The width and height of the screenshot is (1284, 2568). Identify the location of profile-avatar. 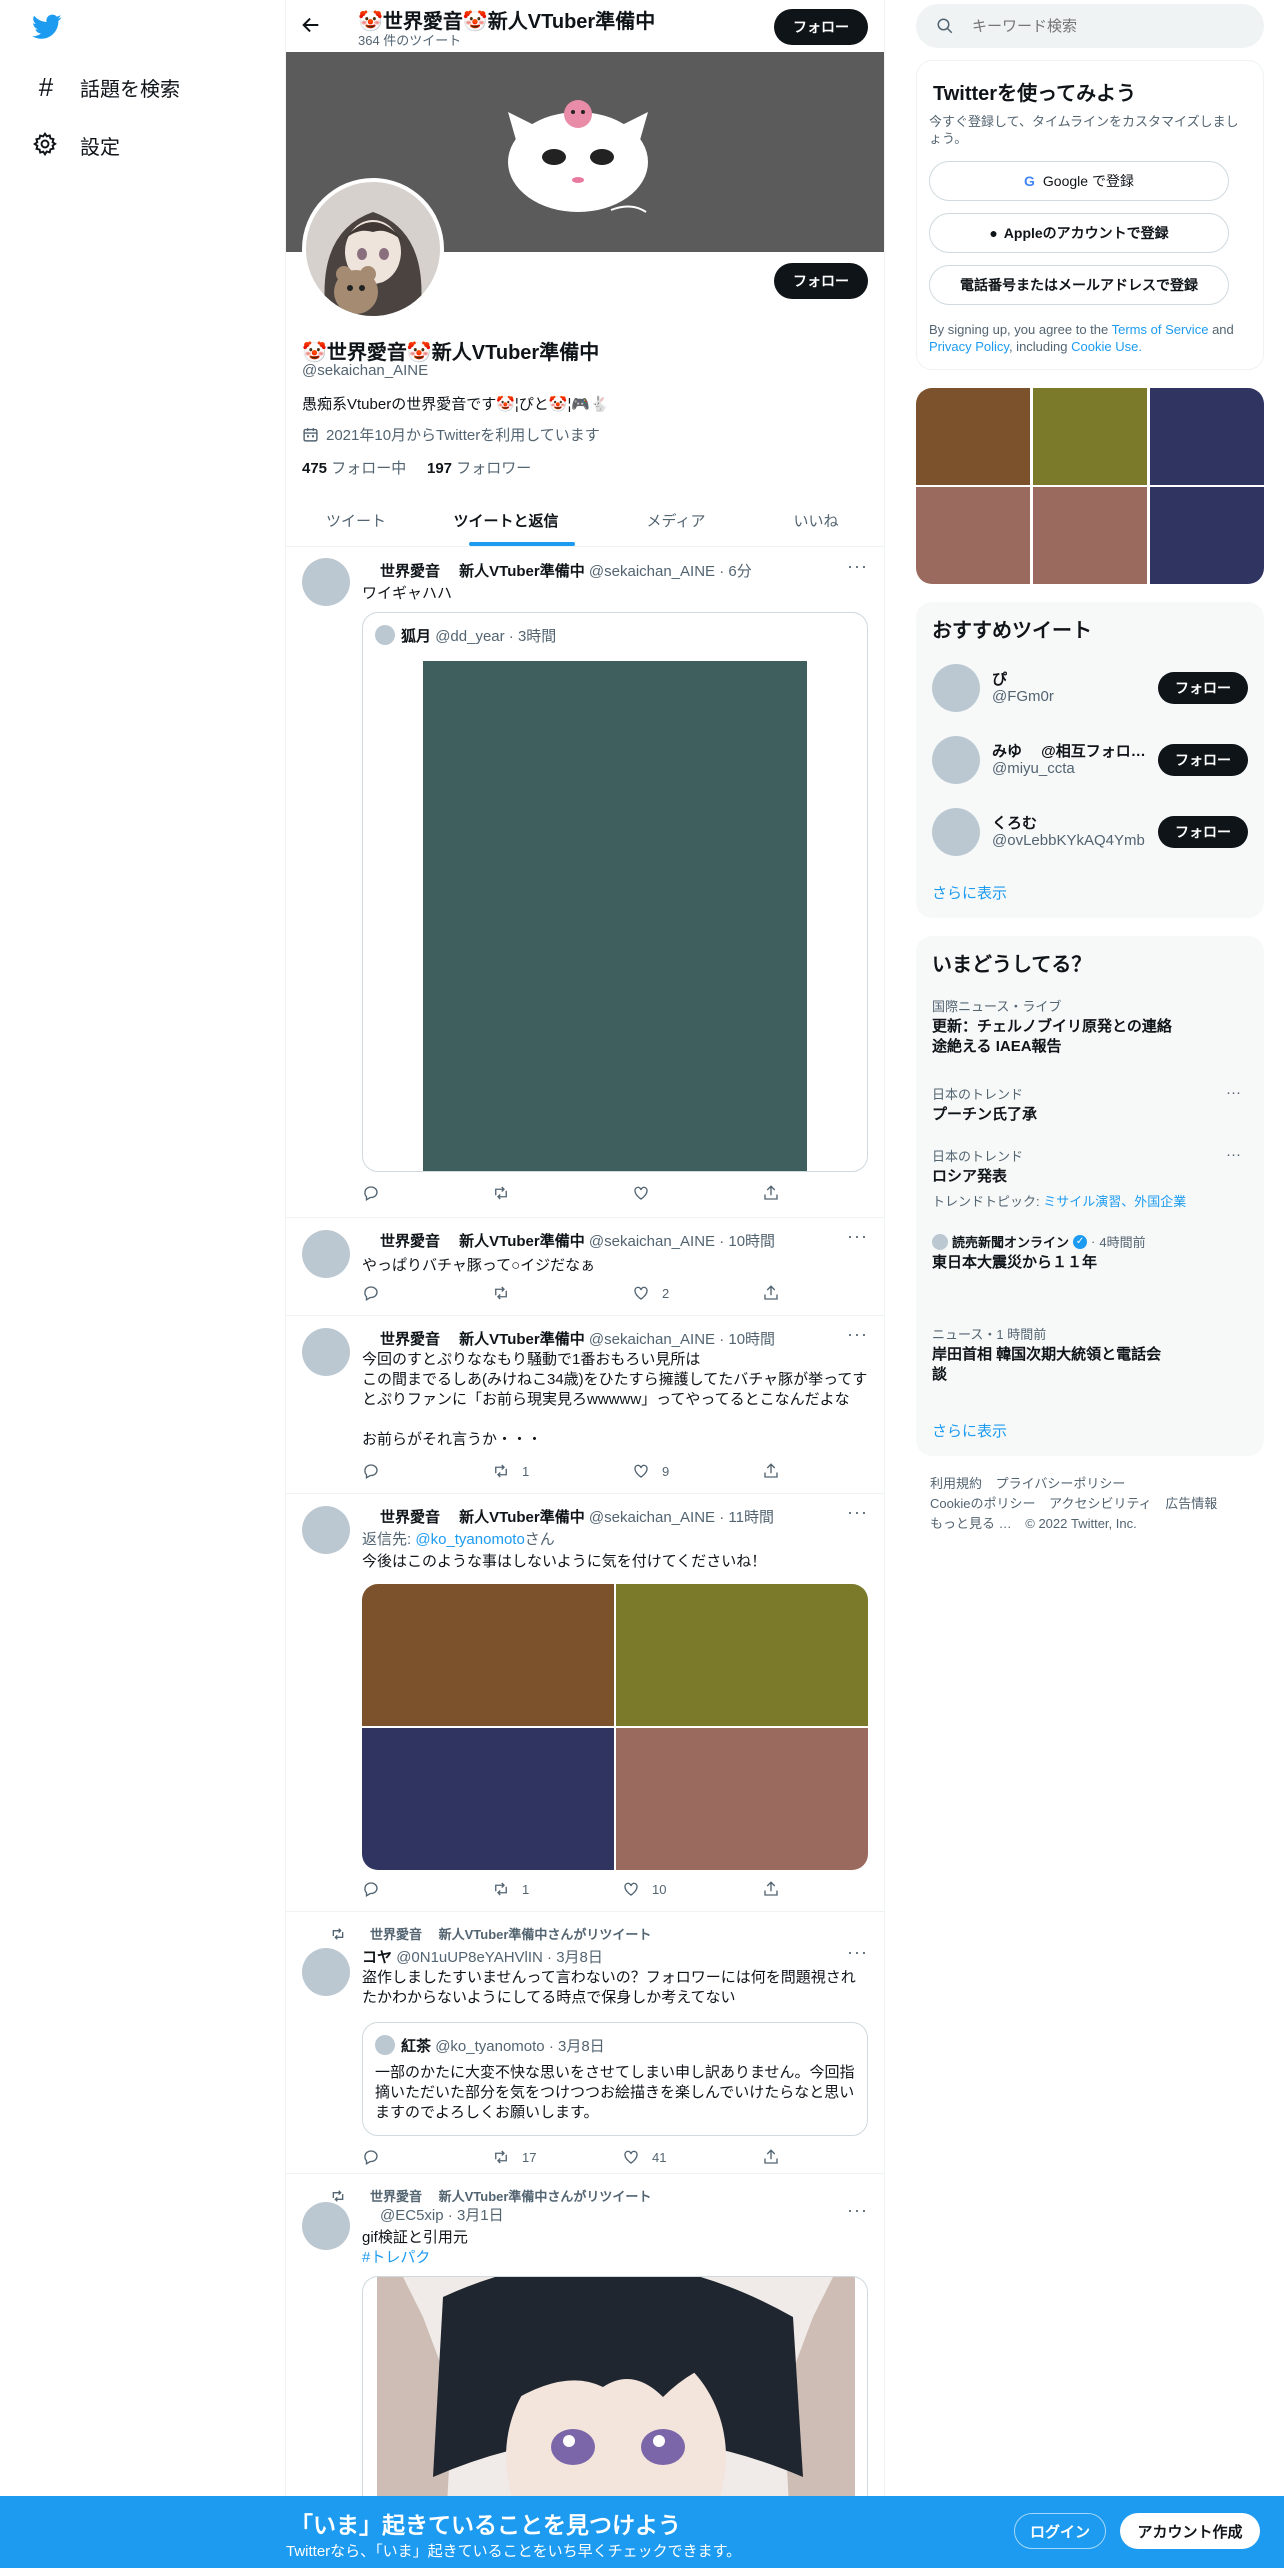
(373, 249).